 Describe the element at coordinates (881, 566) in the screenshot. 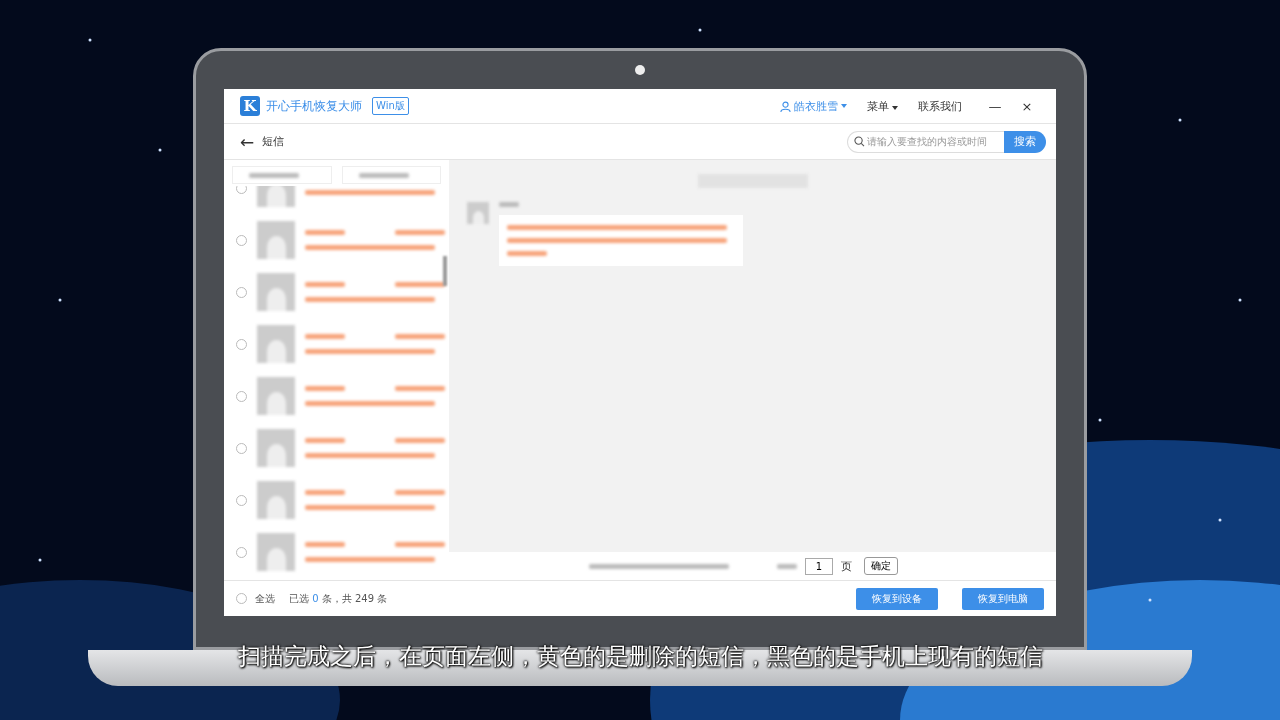

I see `confirm-button: 确定` at that location.